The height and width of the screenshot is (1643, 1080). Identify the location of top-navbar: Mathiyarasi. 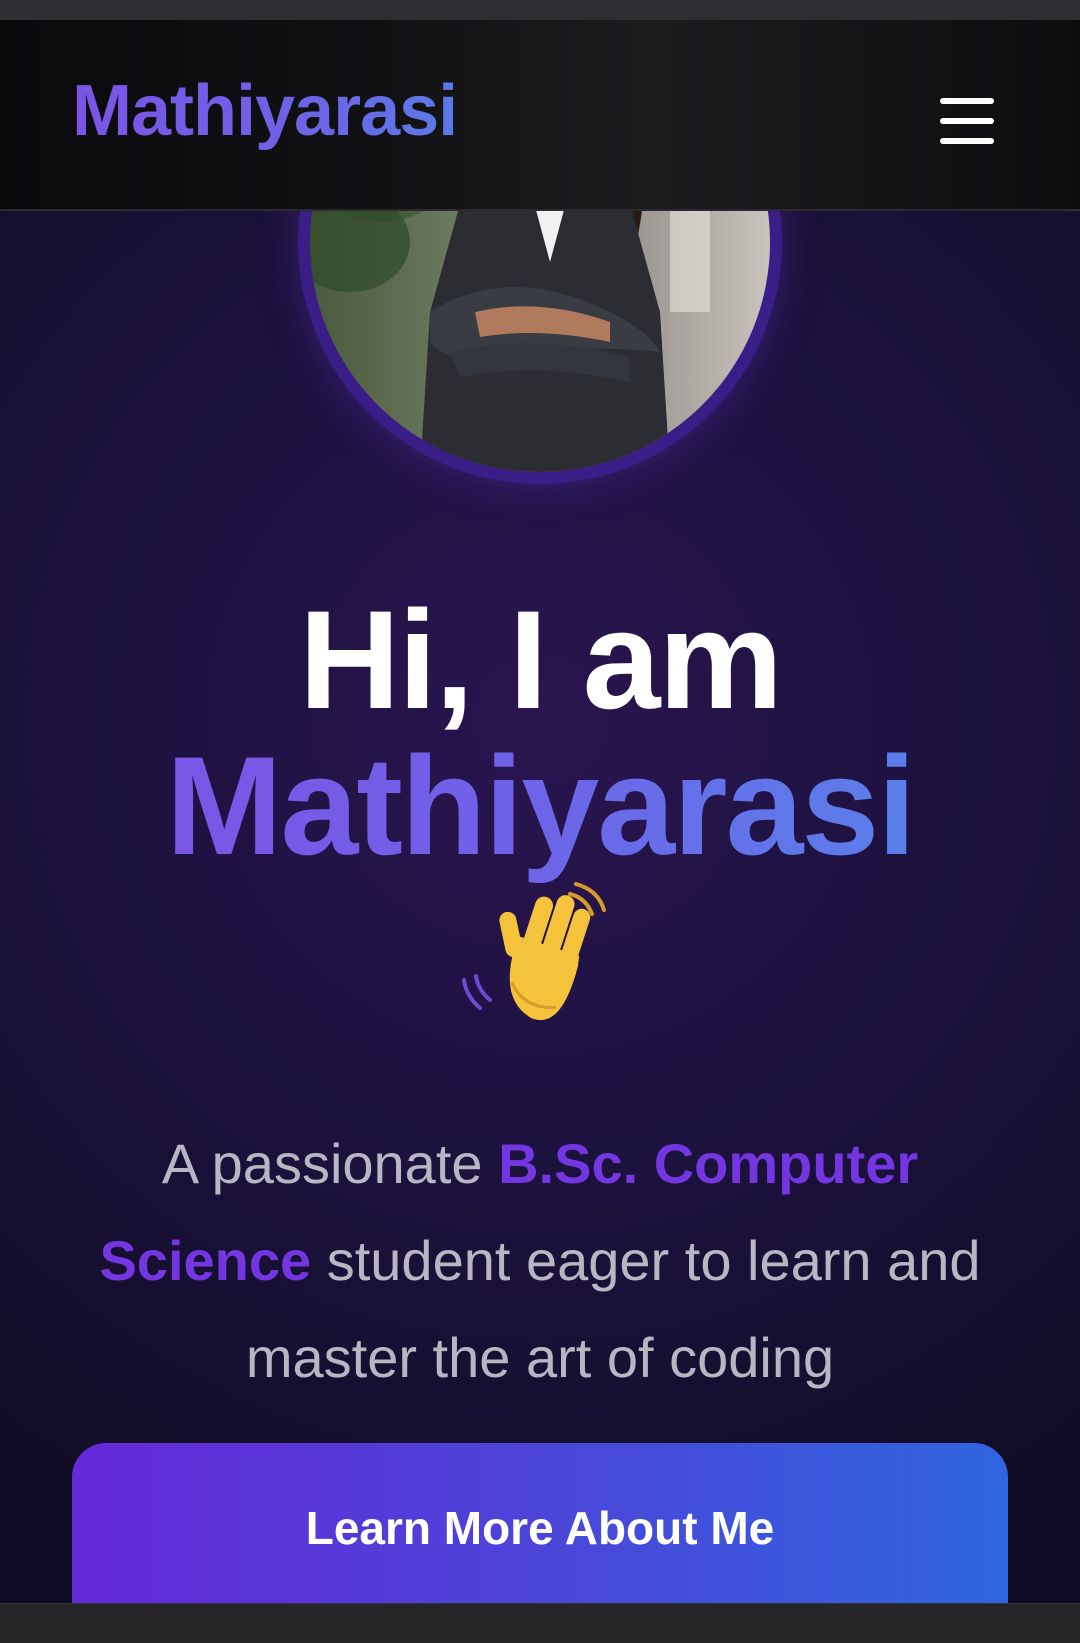
(540, 115).